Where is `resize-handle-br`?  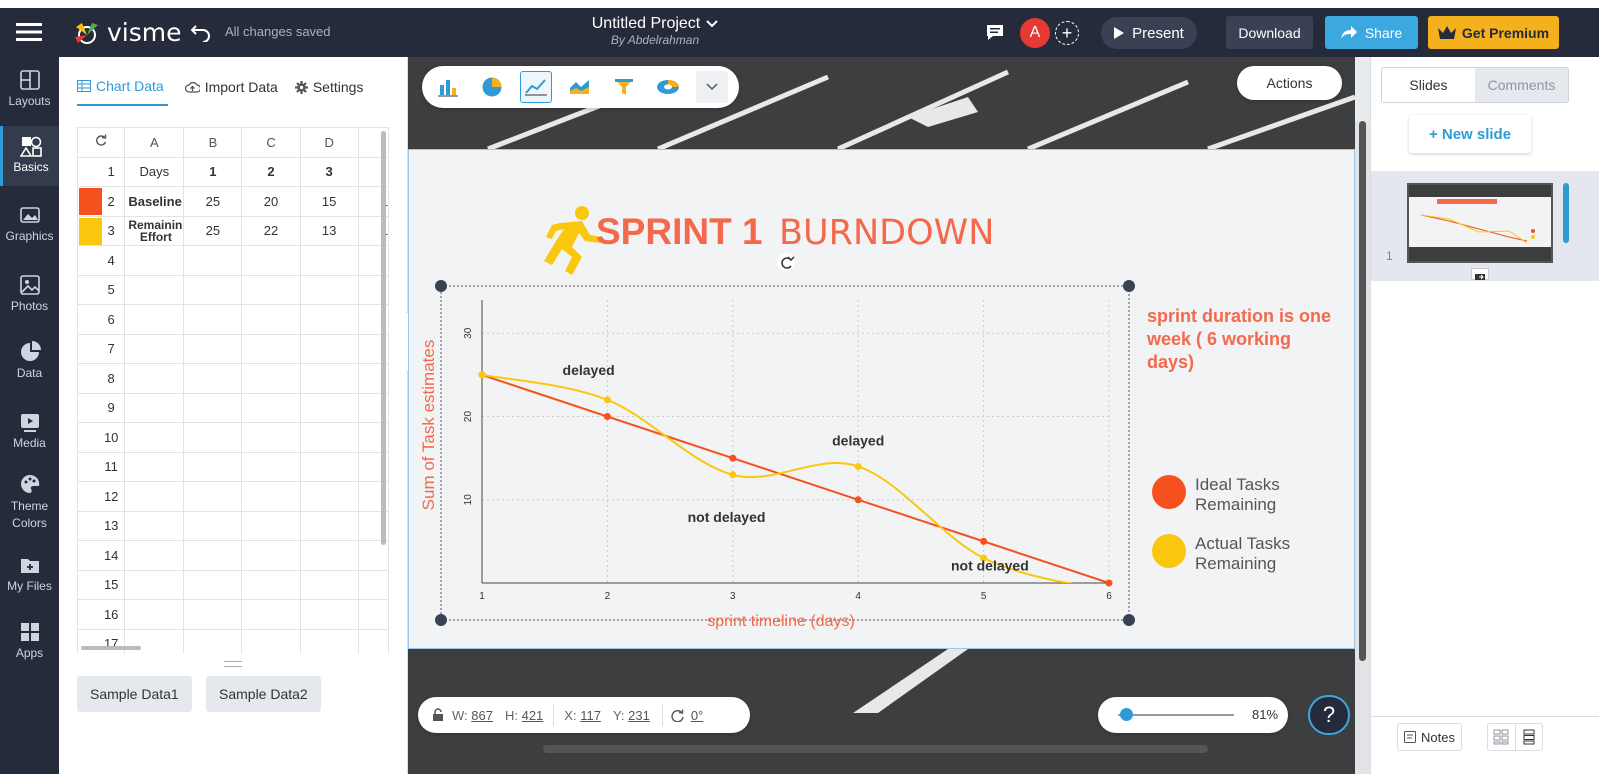 resize-handle-br is located at coordinates (1129, 620).